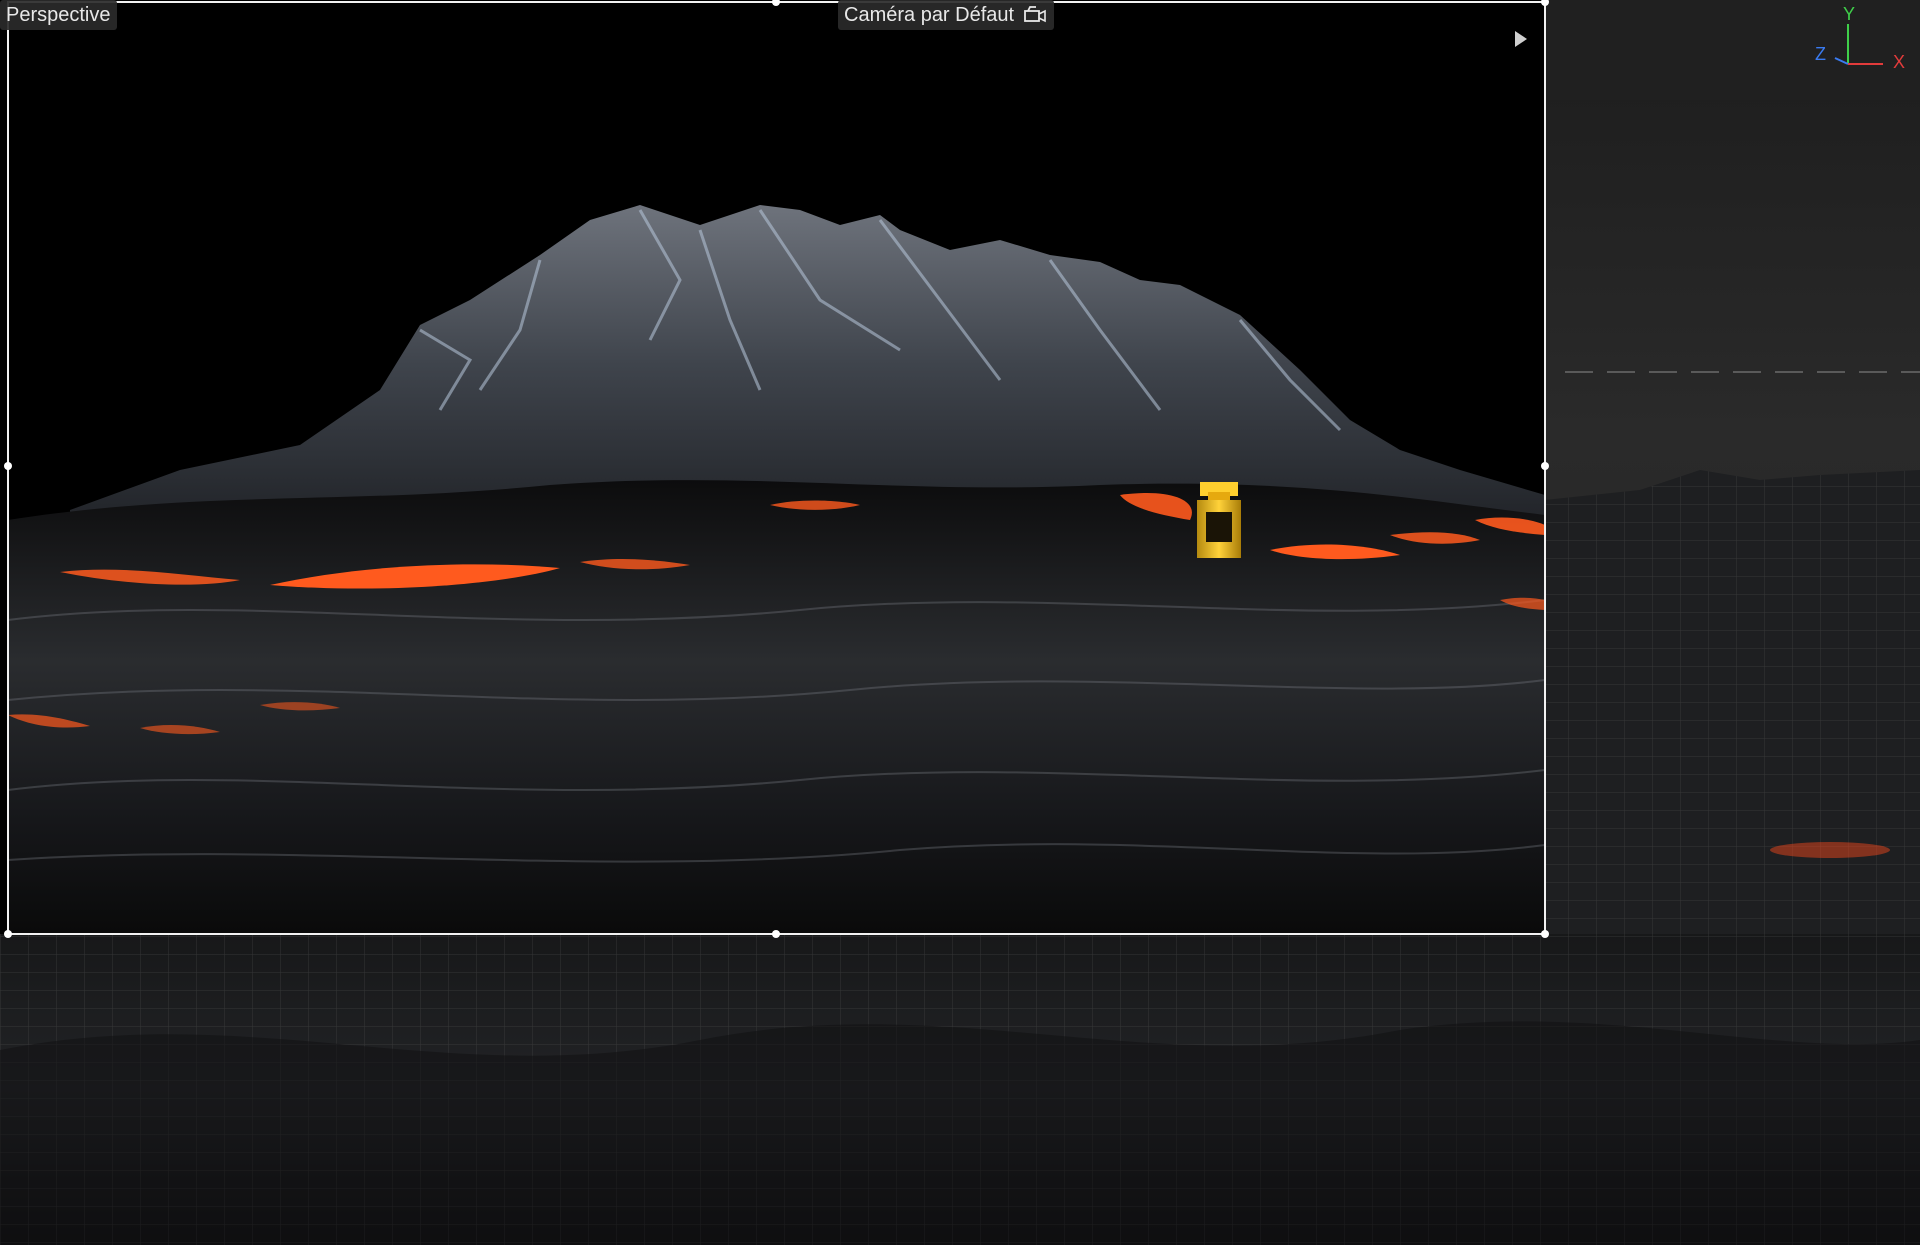 This screenshot has width=1920, height=1245. I want to click on axis-gizmo: Y Z X, so click(1860, 38).